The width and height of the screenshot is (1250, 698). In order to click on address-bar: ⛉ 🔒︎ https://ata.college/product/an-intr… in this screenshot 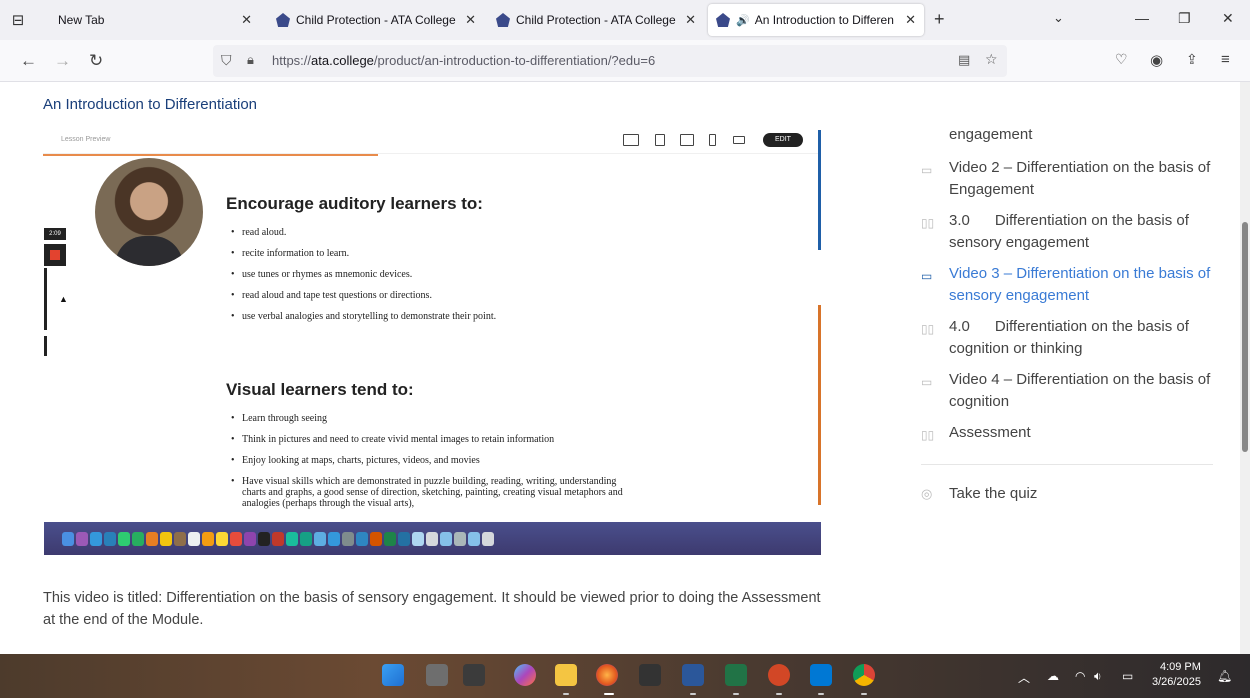, I will do `click(610, 61)`.